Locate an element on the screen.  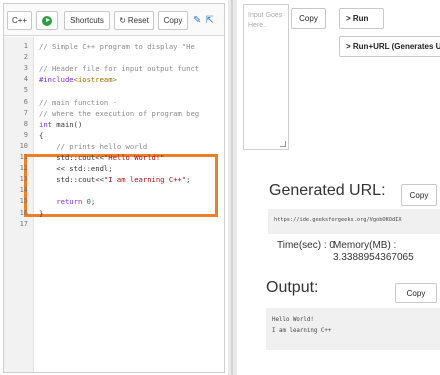
line-number: 7 is located at coordinates (25, 112).